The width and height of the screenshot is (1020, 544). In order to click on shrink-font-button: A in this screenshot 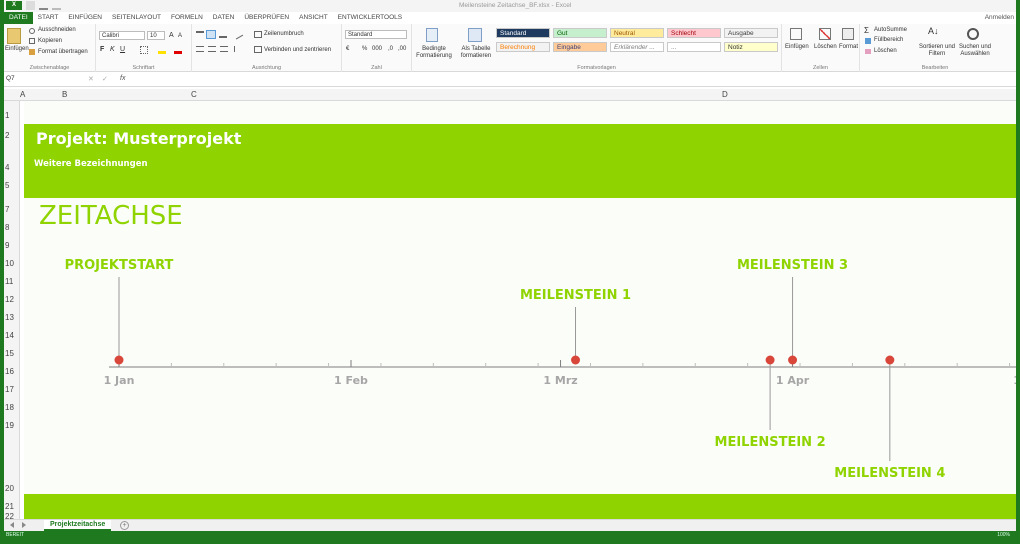, I will do `click(180, 36)`.